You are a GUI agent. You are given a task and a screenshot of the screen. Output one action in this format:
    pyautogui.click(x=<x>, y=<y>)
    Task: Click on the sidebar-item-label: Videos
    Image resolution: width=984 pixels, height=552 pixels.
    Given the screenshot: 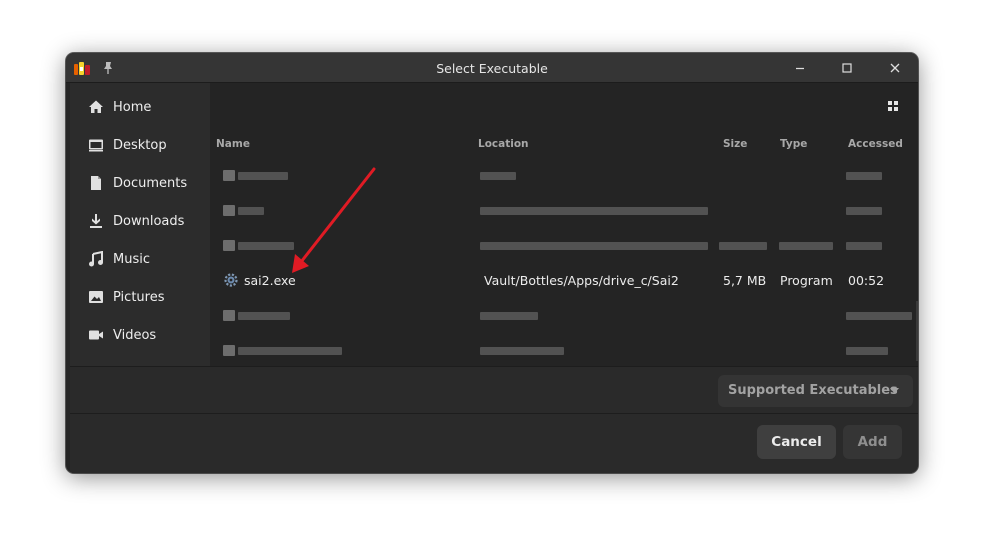 What is the action you would take?
    pyautogui.click(x=135, y=335)
    